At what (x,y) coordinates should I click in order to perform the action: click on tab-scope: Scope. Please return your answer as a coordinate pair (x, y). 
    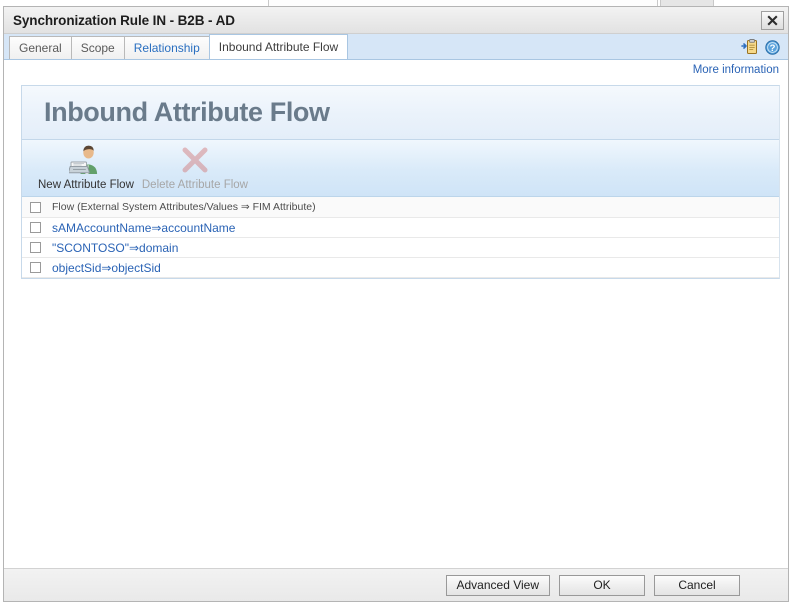
    Looking at the image, I should click on (97, 47).